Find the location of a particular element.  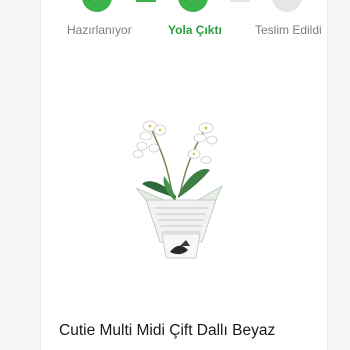

order-status-tracker: Hazırlanıyor Yola Çıktı Teslim Edildi is located at coordinates (175, 25).